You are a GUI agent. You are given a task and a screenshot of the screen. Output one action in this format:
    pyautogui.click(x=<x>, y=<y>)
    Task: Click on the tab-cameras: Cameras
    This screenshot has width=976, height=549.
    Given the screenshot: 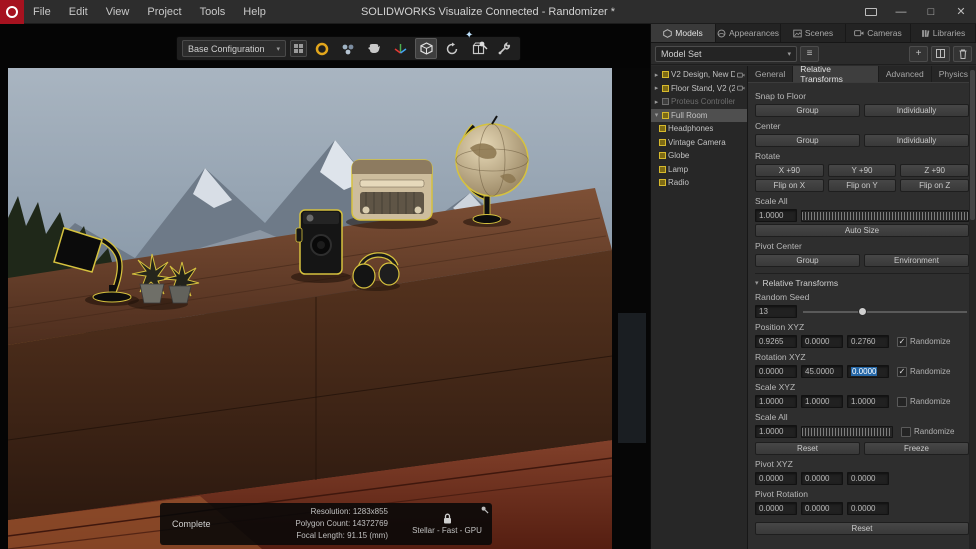 What is the action you would take?
    pyautogui.click(x=878, y=33)
    